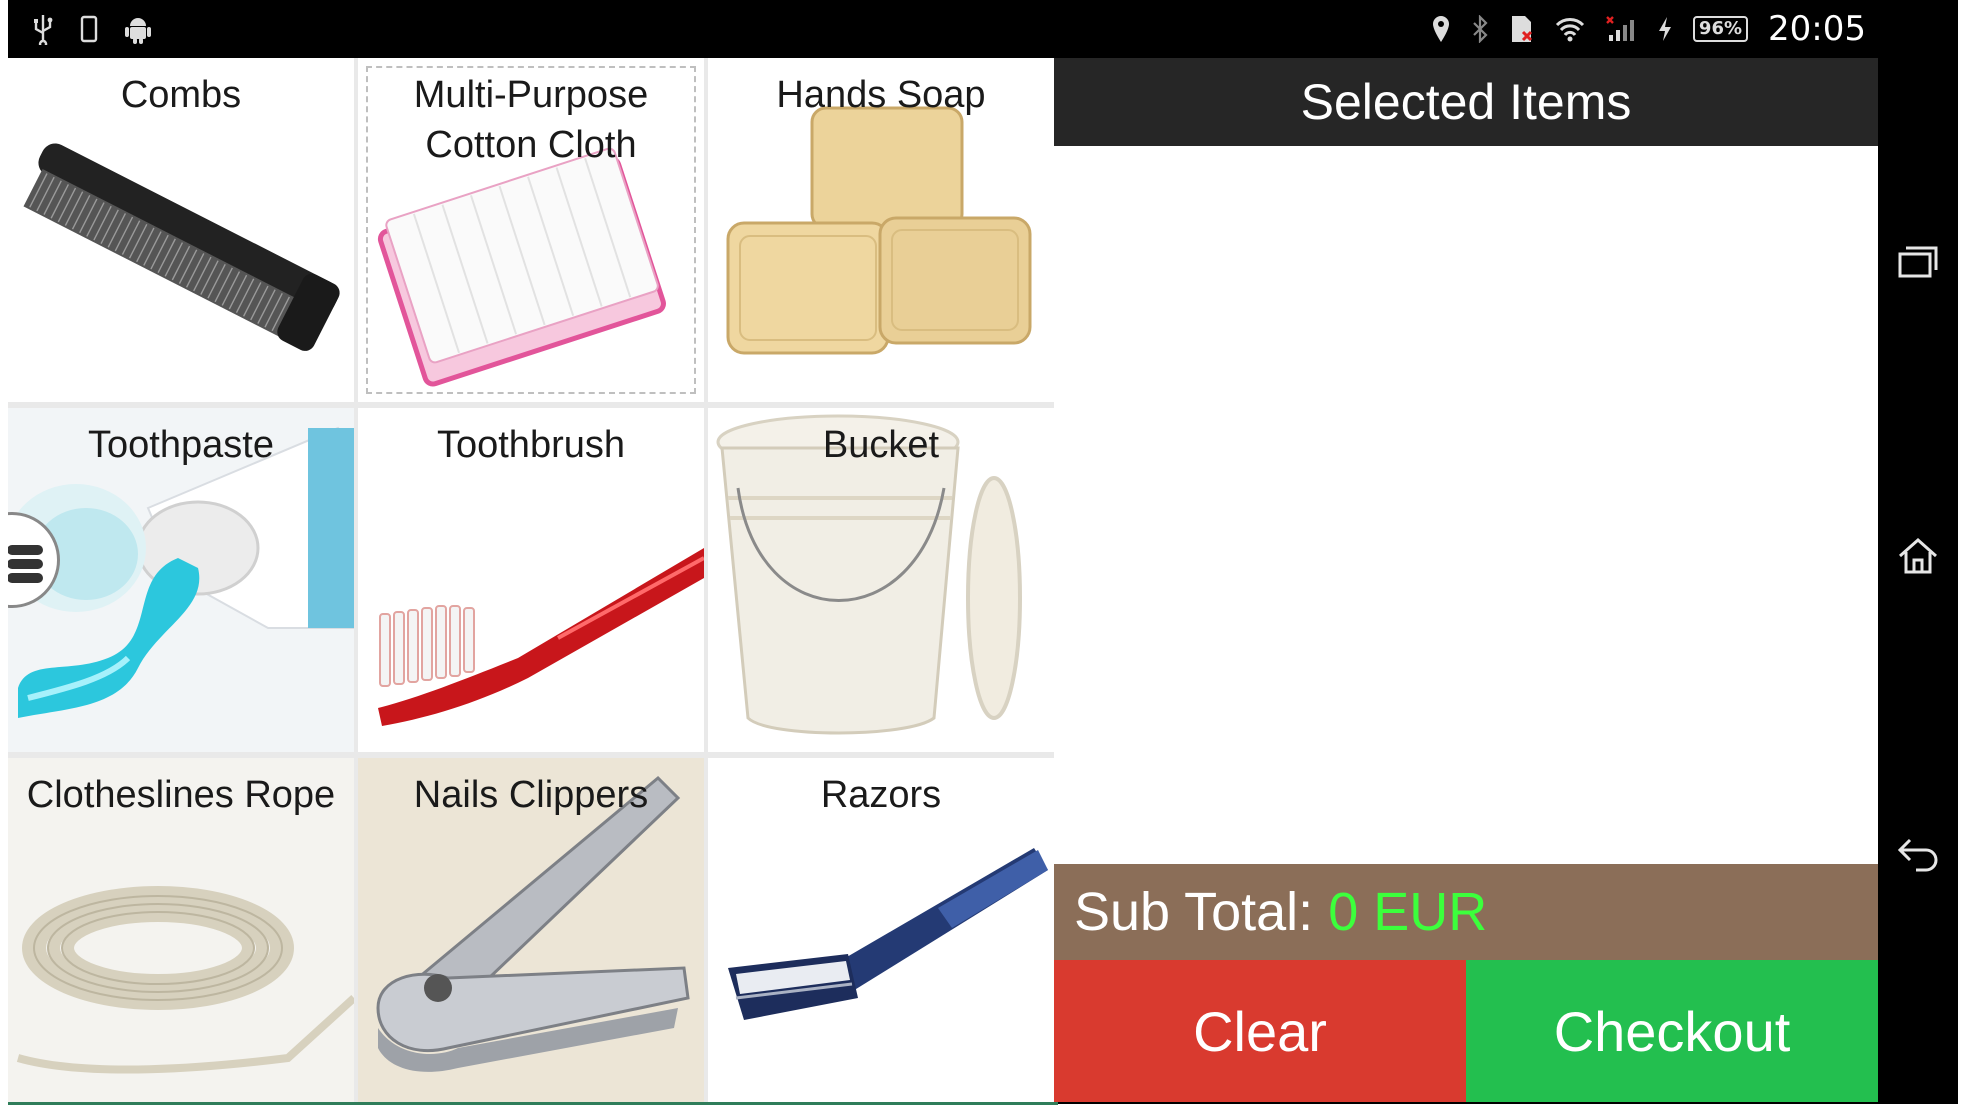 Image resolution: width=1962 pixels, height=1107 pixels. Describe the element at coordinates (1194, 912) in the screenshot. I see `subtotal-label: Sub Total:` at that location.